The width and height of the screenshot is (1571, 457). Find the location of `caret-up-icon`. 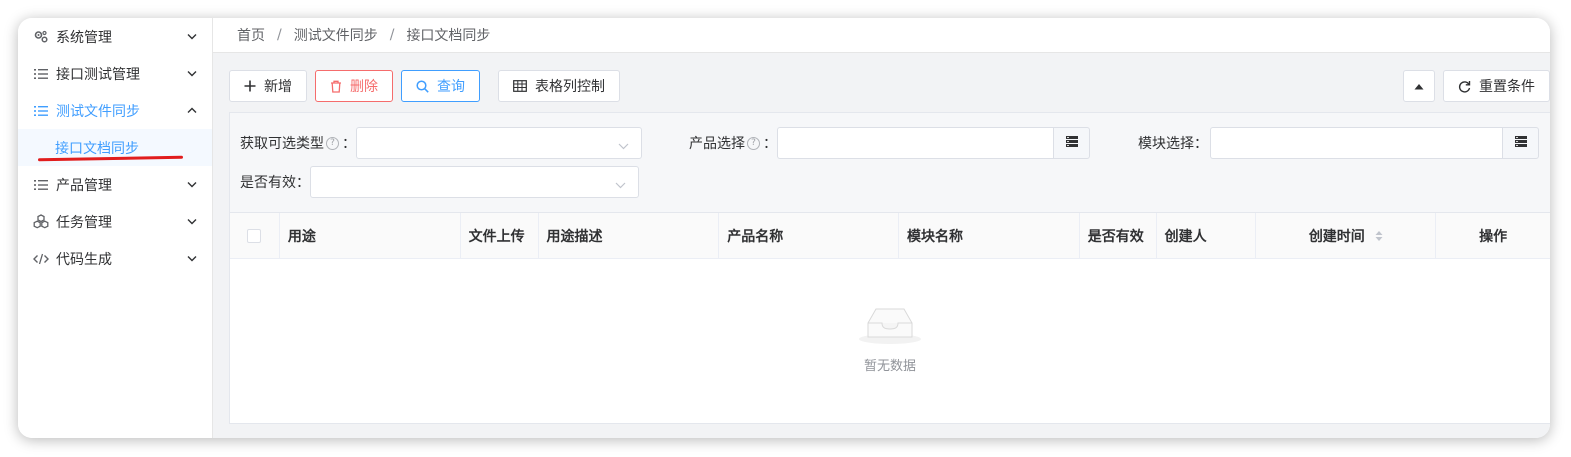

caret-up-icon is located at coordinates (1419, 86).